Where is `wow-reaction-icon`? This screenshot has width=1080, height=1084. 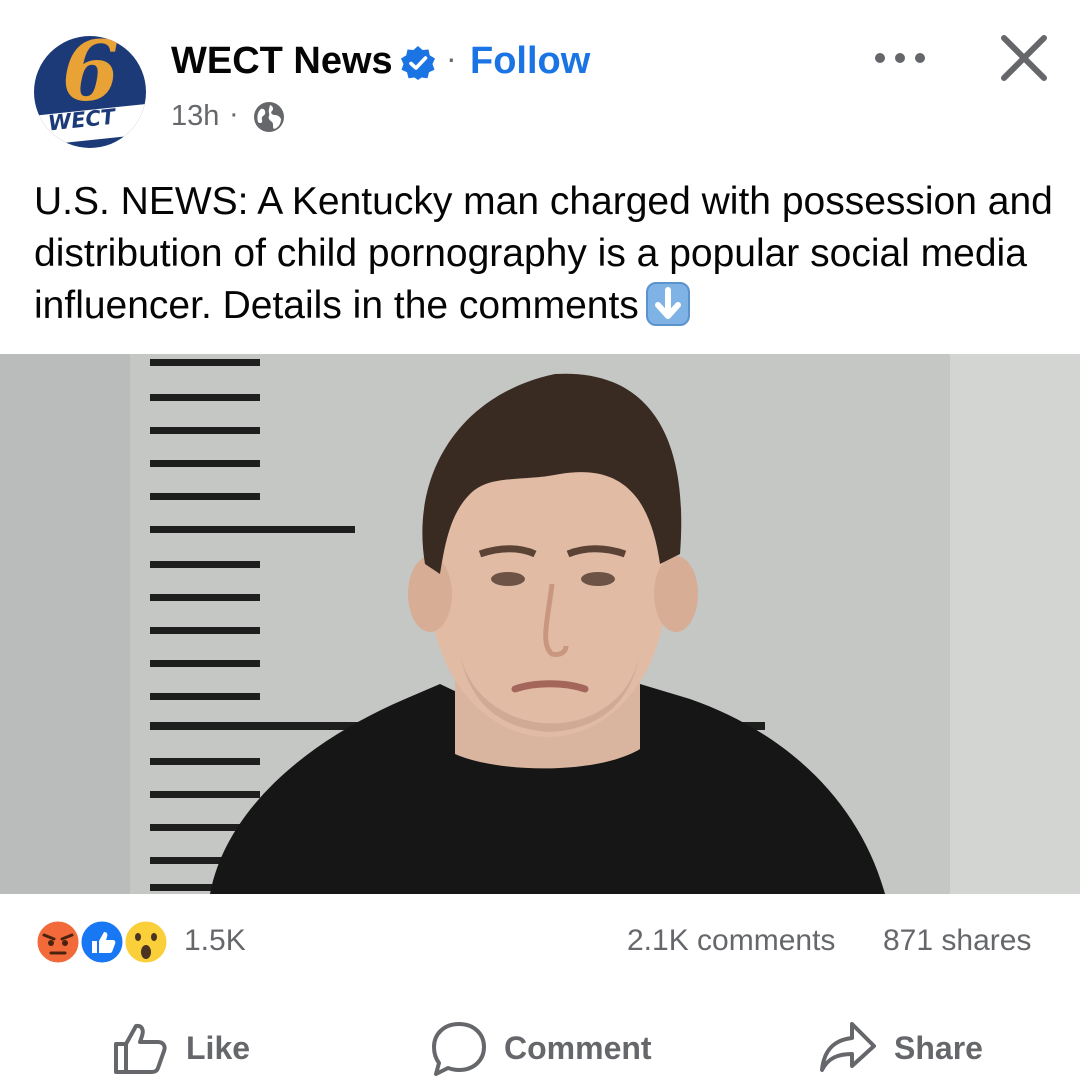
wow-reaction-icon is located at coordinates (146, 942).